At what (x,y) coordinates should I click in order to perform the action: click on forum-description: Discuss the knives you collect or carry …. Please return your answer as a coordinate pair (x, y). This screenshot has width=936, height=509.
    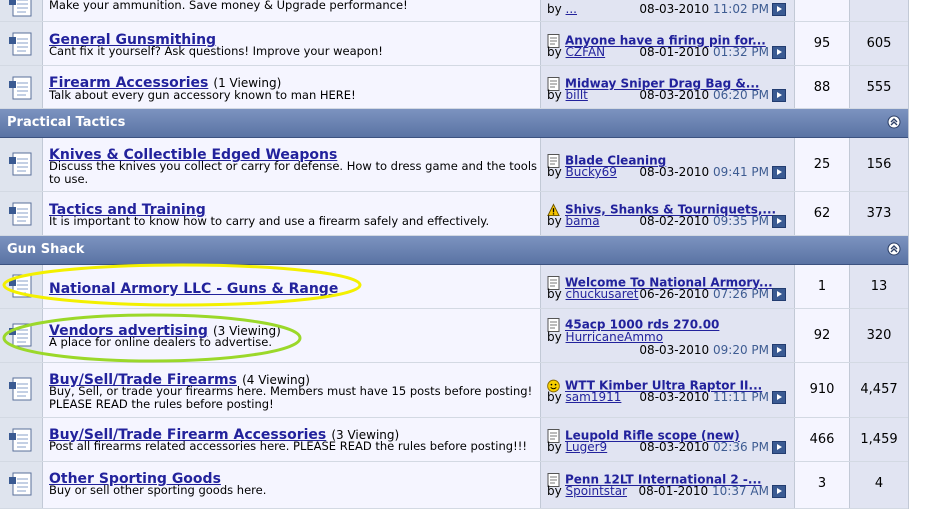
    Looking at the image, I should click on (293, 172).